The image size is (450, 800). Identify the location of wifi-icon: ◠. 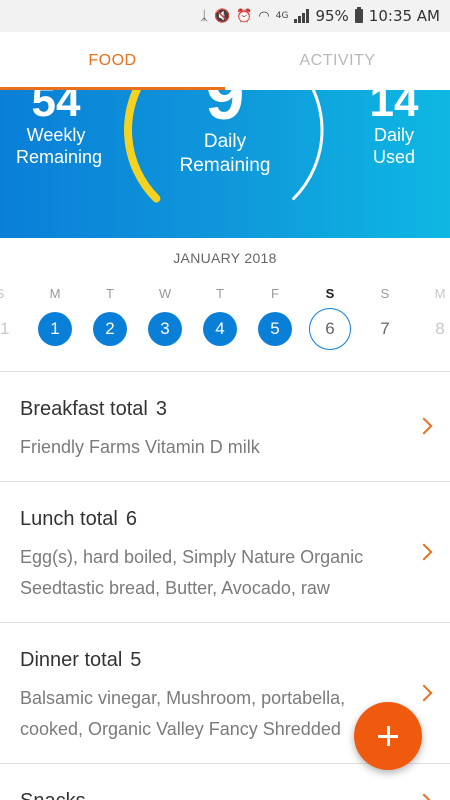
(264, 16).